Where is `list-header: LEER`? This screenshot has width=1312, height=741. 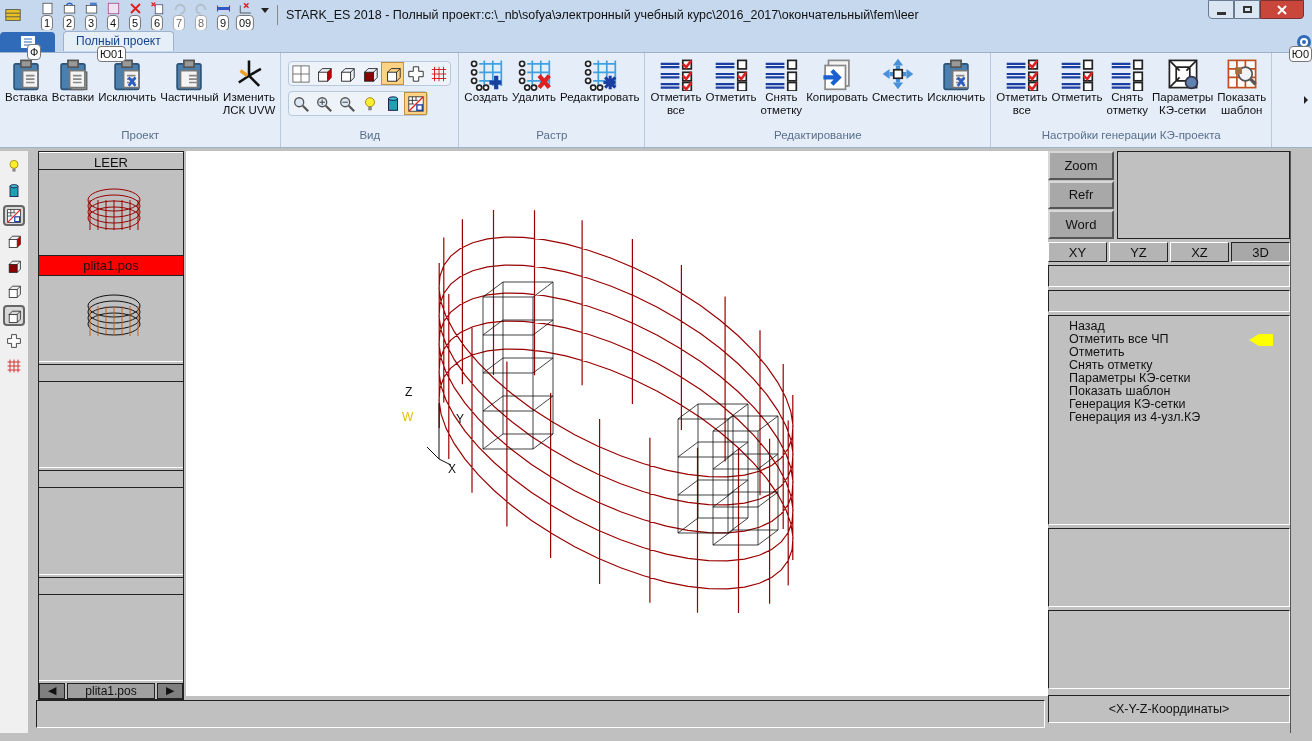 list-header: LEER is located at coordinates (111, 161).